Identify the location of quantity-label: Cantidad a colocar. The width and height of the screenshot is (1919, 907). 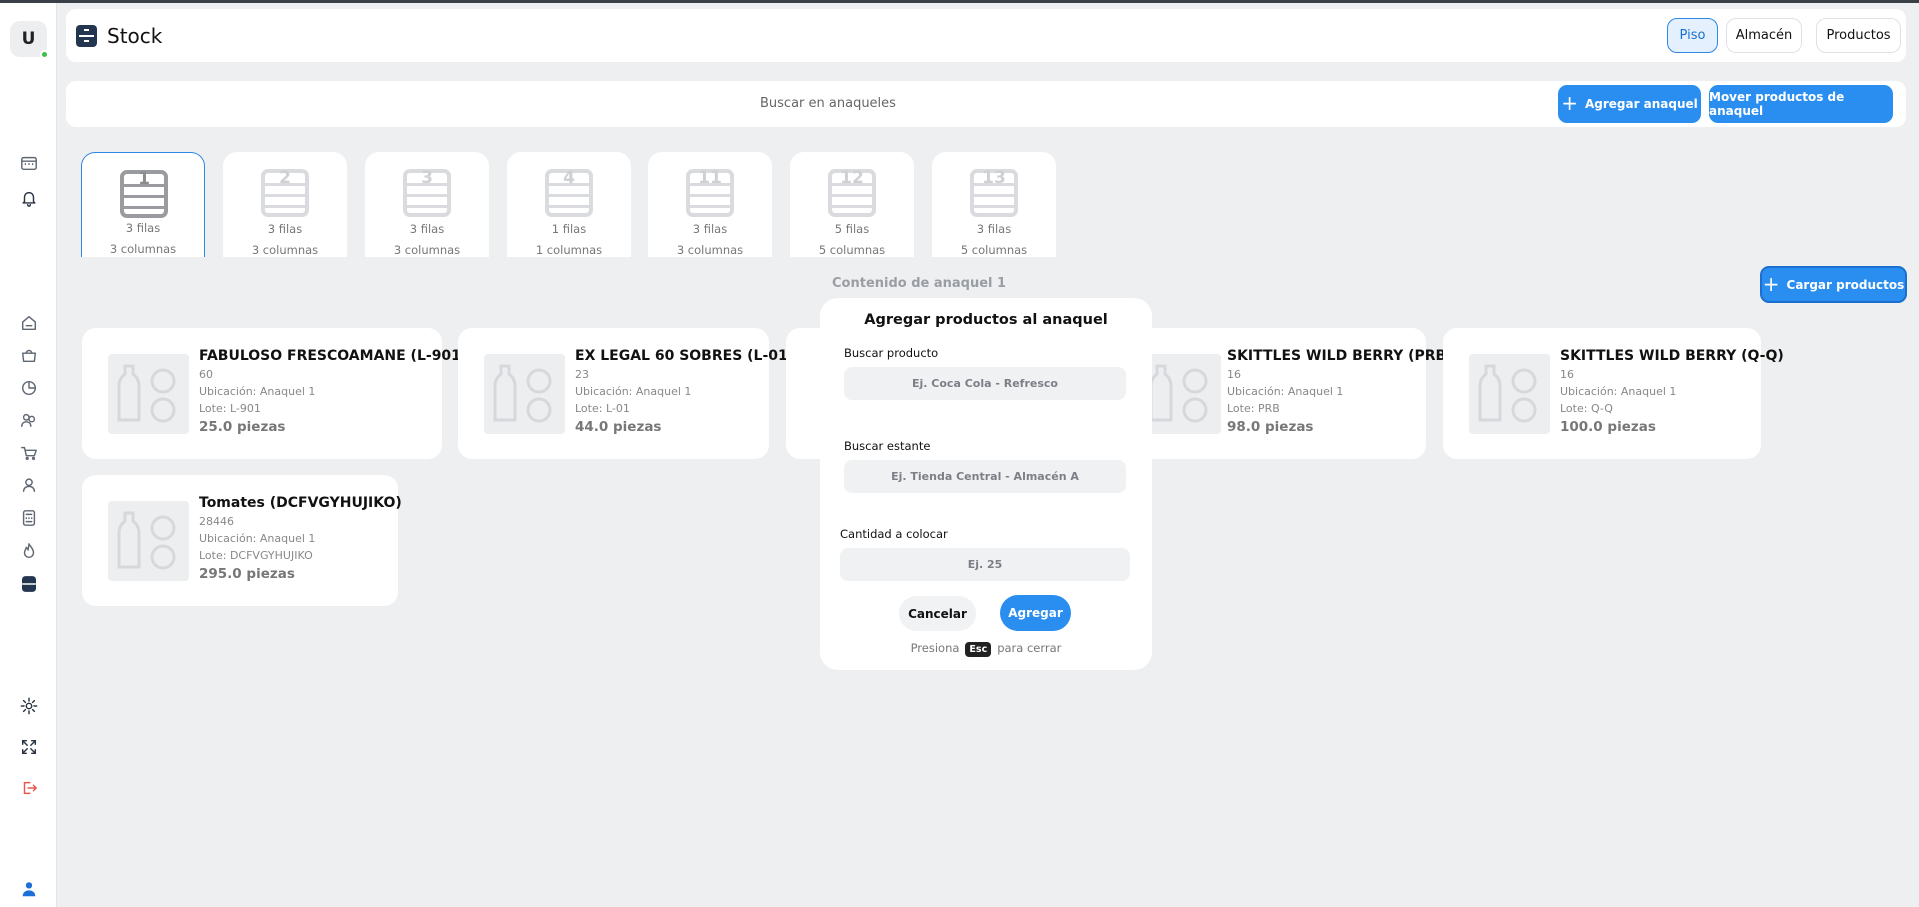
(894, 534).